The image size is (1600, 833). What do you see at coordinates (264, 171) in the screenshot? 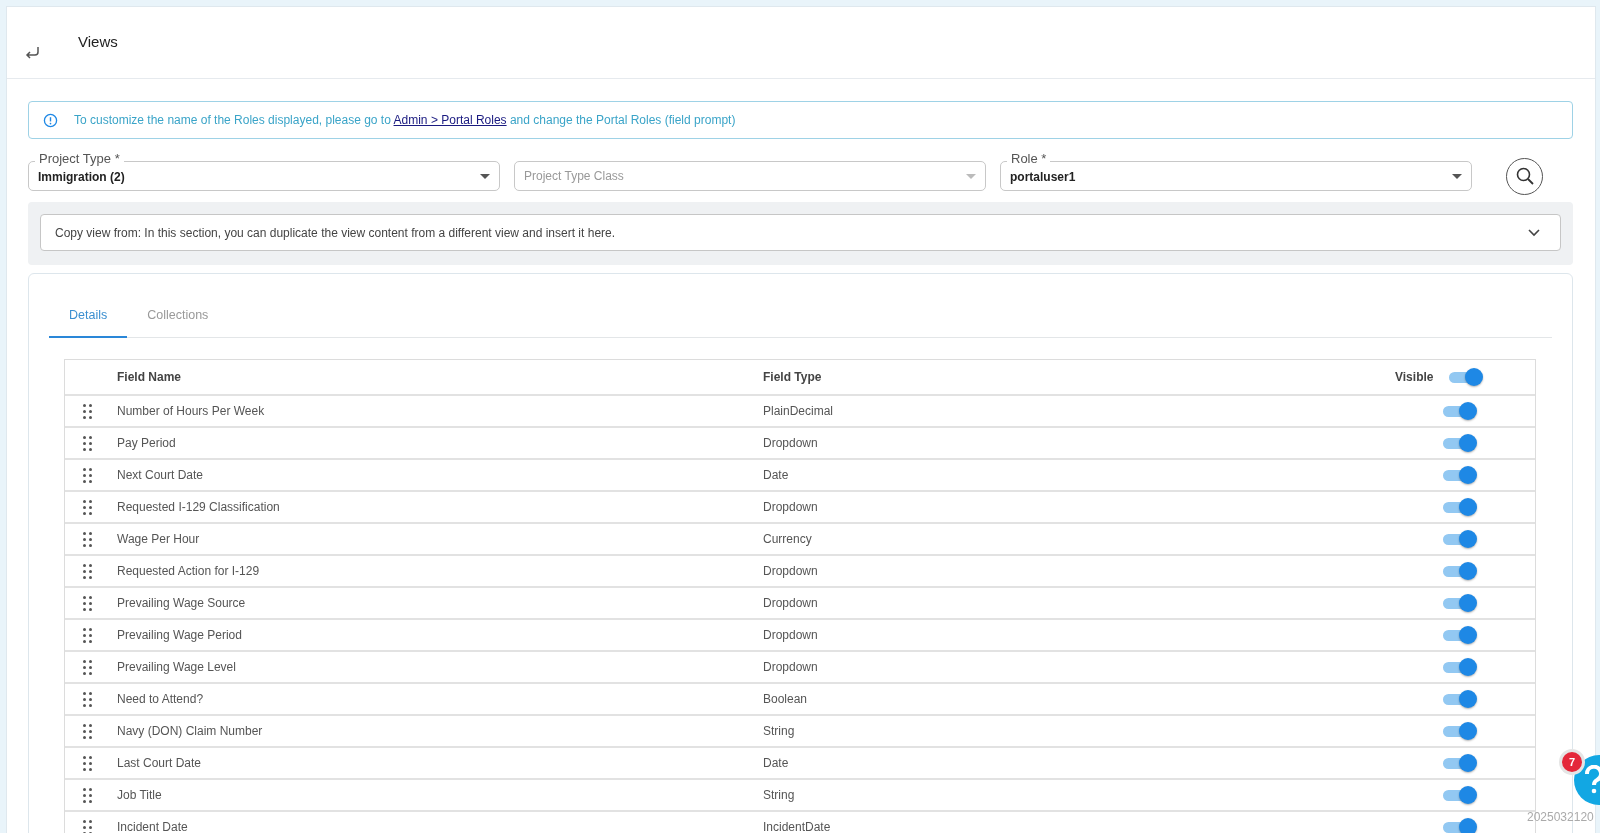
I see `select-field: Project Type * Immigration (2)` at bounding box center [264, 171].